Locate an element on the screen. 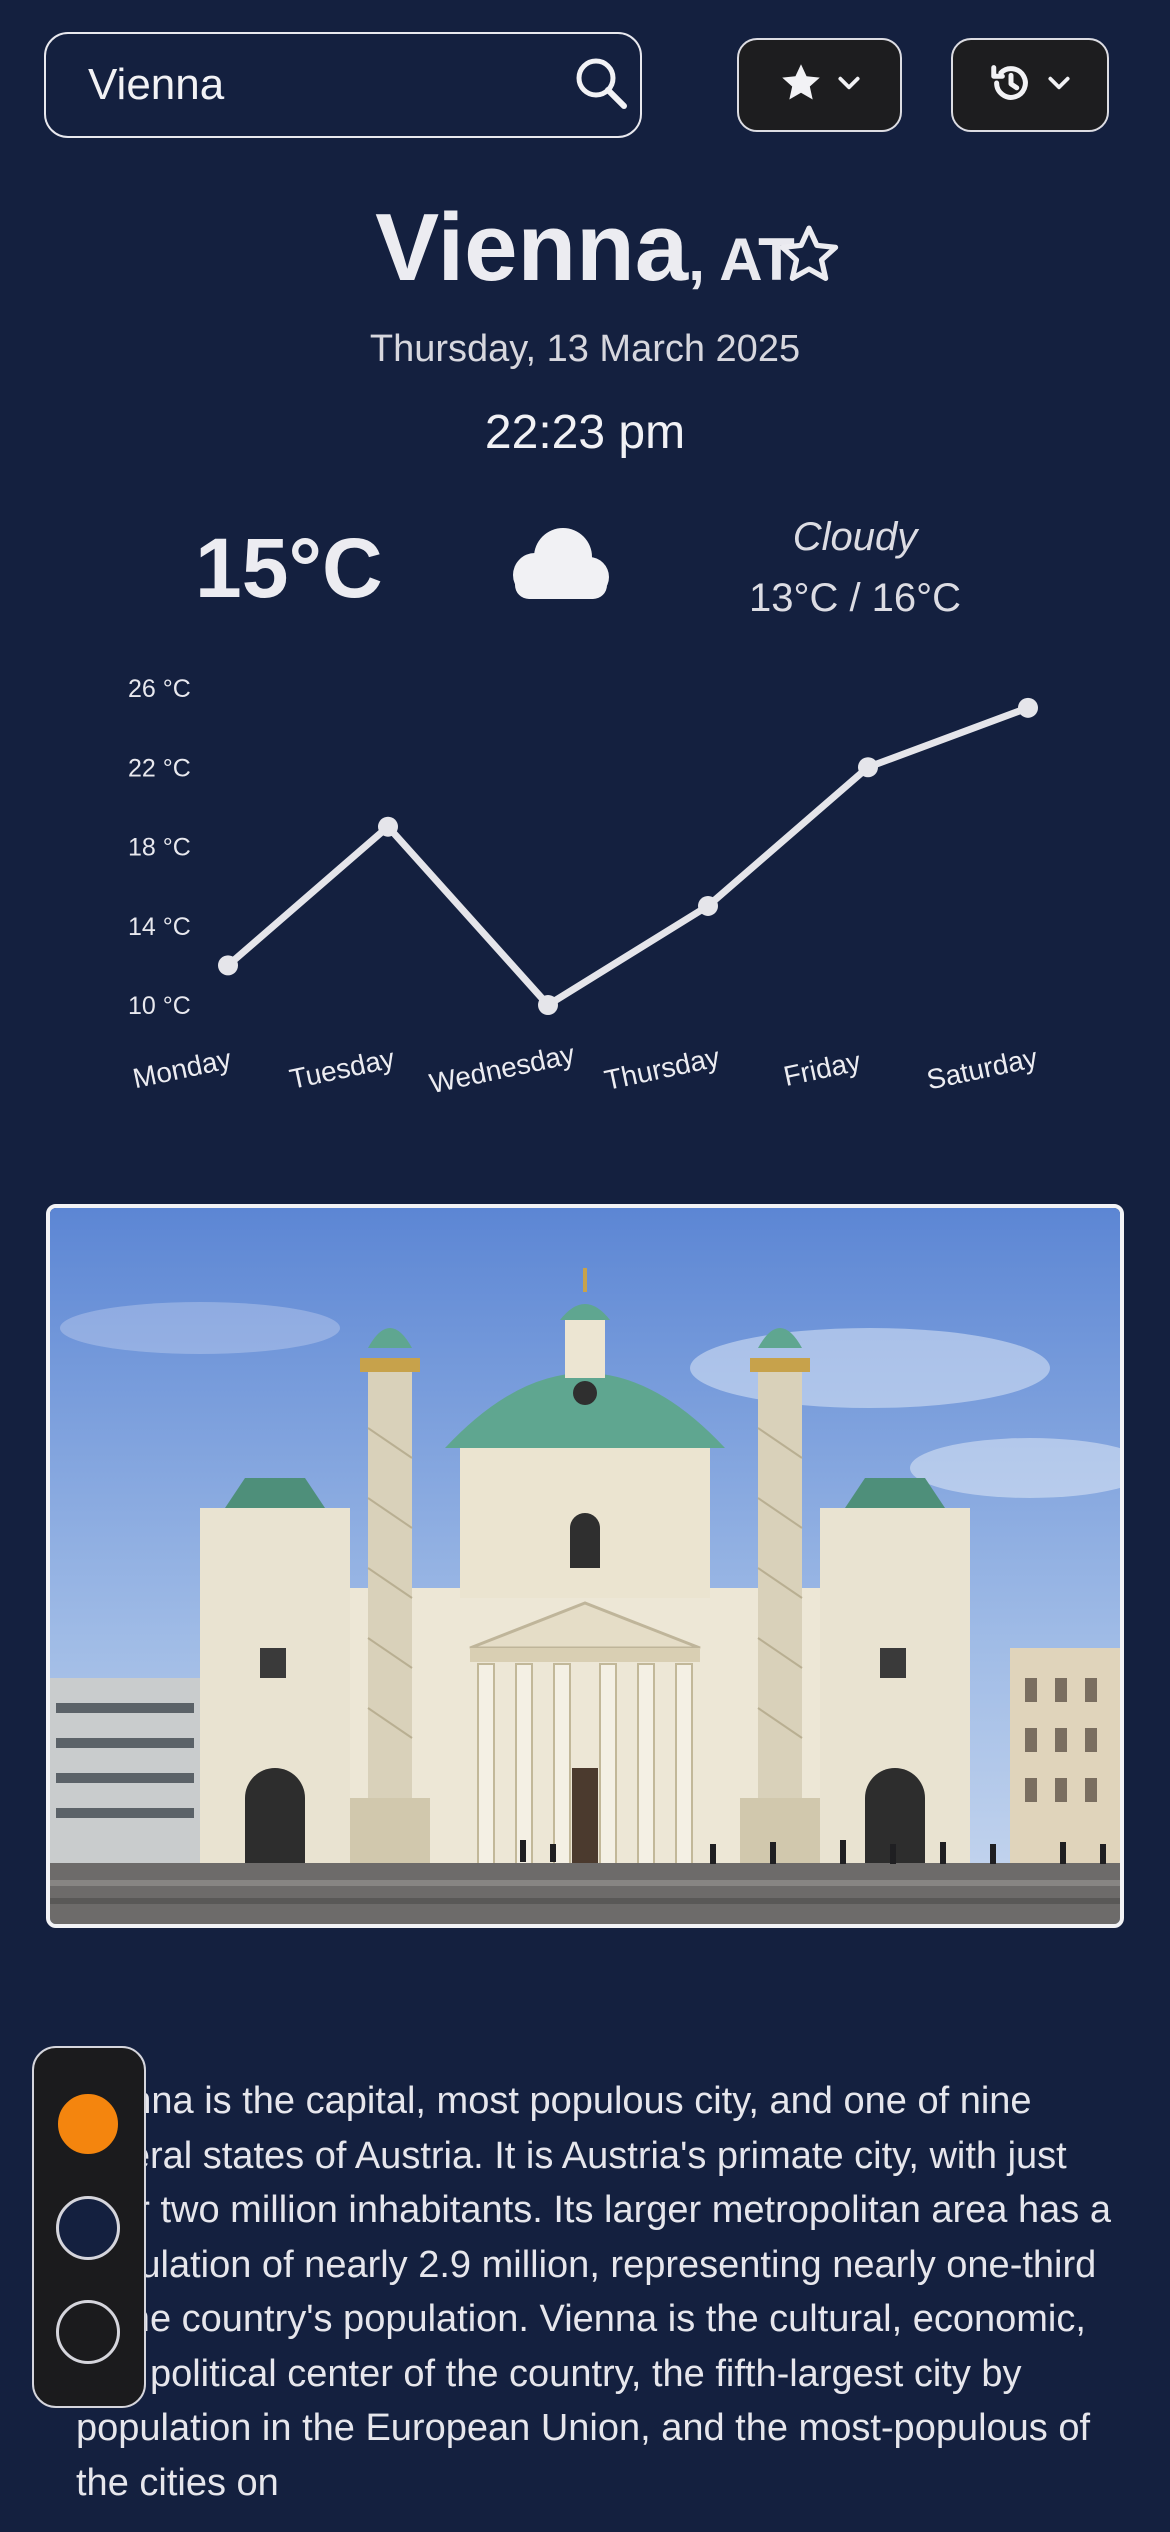 This screenshot has height=2532, width=1170. search-icon is located at coordinates (602, 84).